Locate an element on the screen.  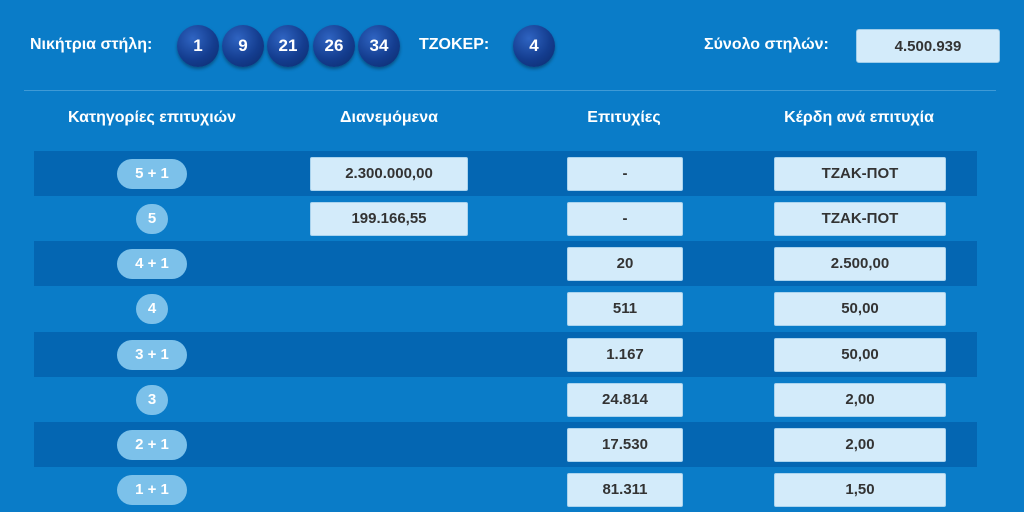
winning-number-ball: 34 is located at coordinates (379, 46).